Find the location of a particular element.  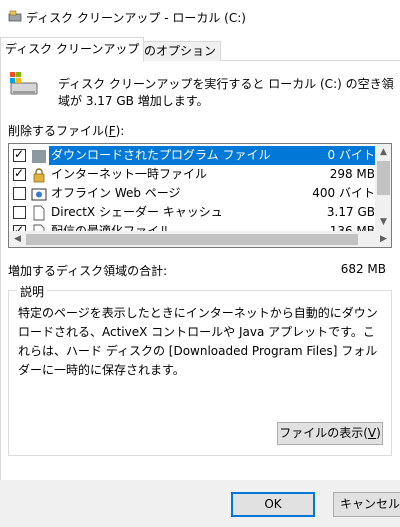

scroll-up-arrow-icon: ▲ is located at coordinates (383, 152).